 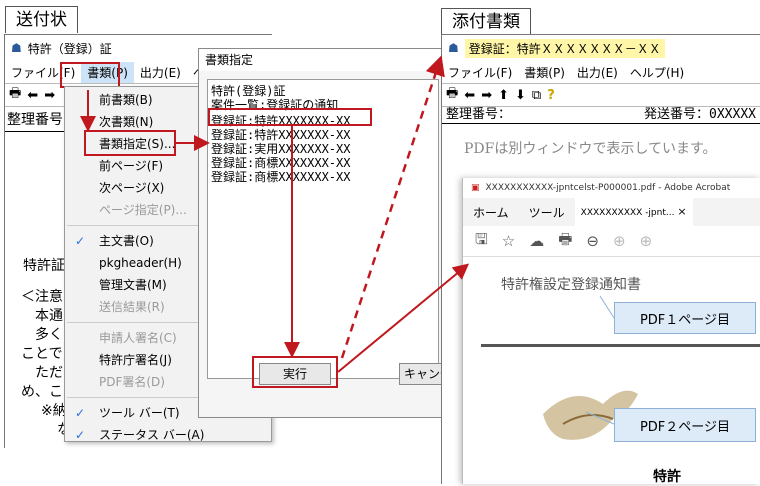 I want to click on arrow-execute-to-pdf, so click(x=402, y=319).